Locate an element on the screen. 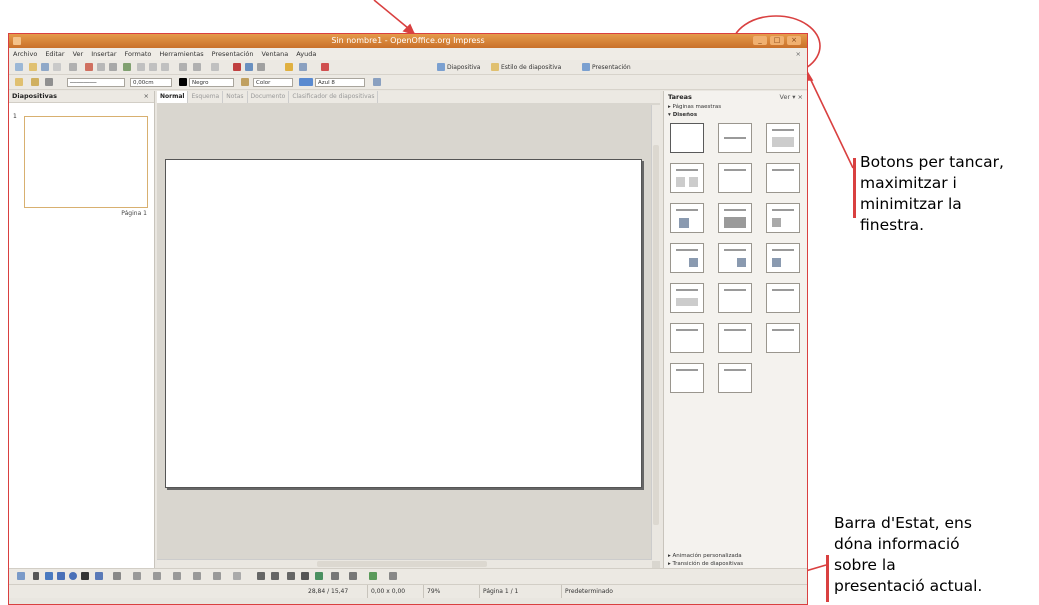 Image resolution: width=1039 pixels, height=605 pixels. layout-title-content is located at coordinates (783, 138).